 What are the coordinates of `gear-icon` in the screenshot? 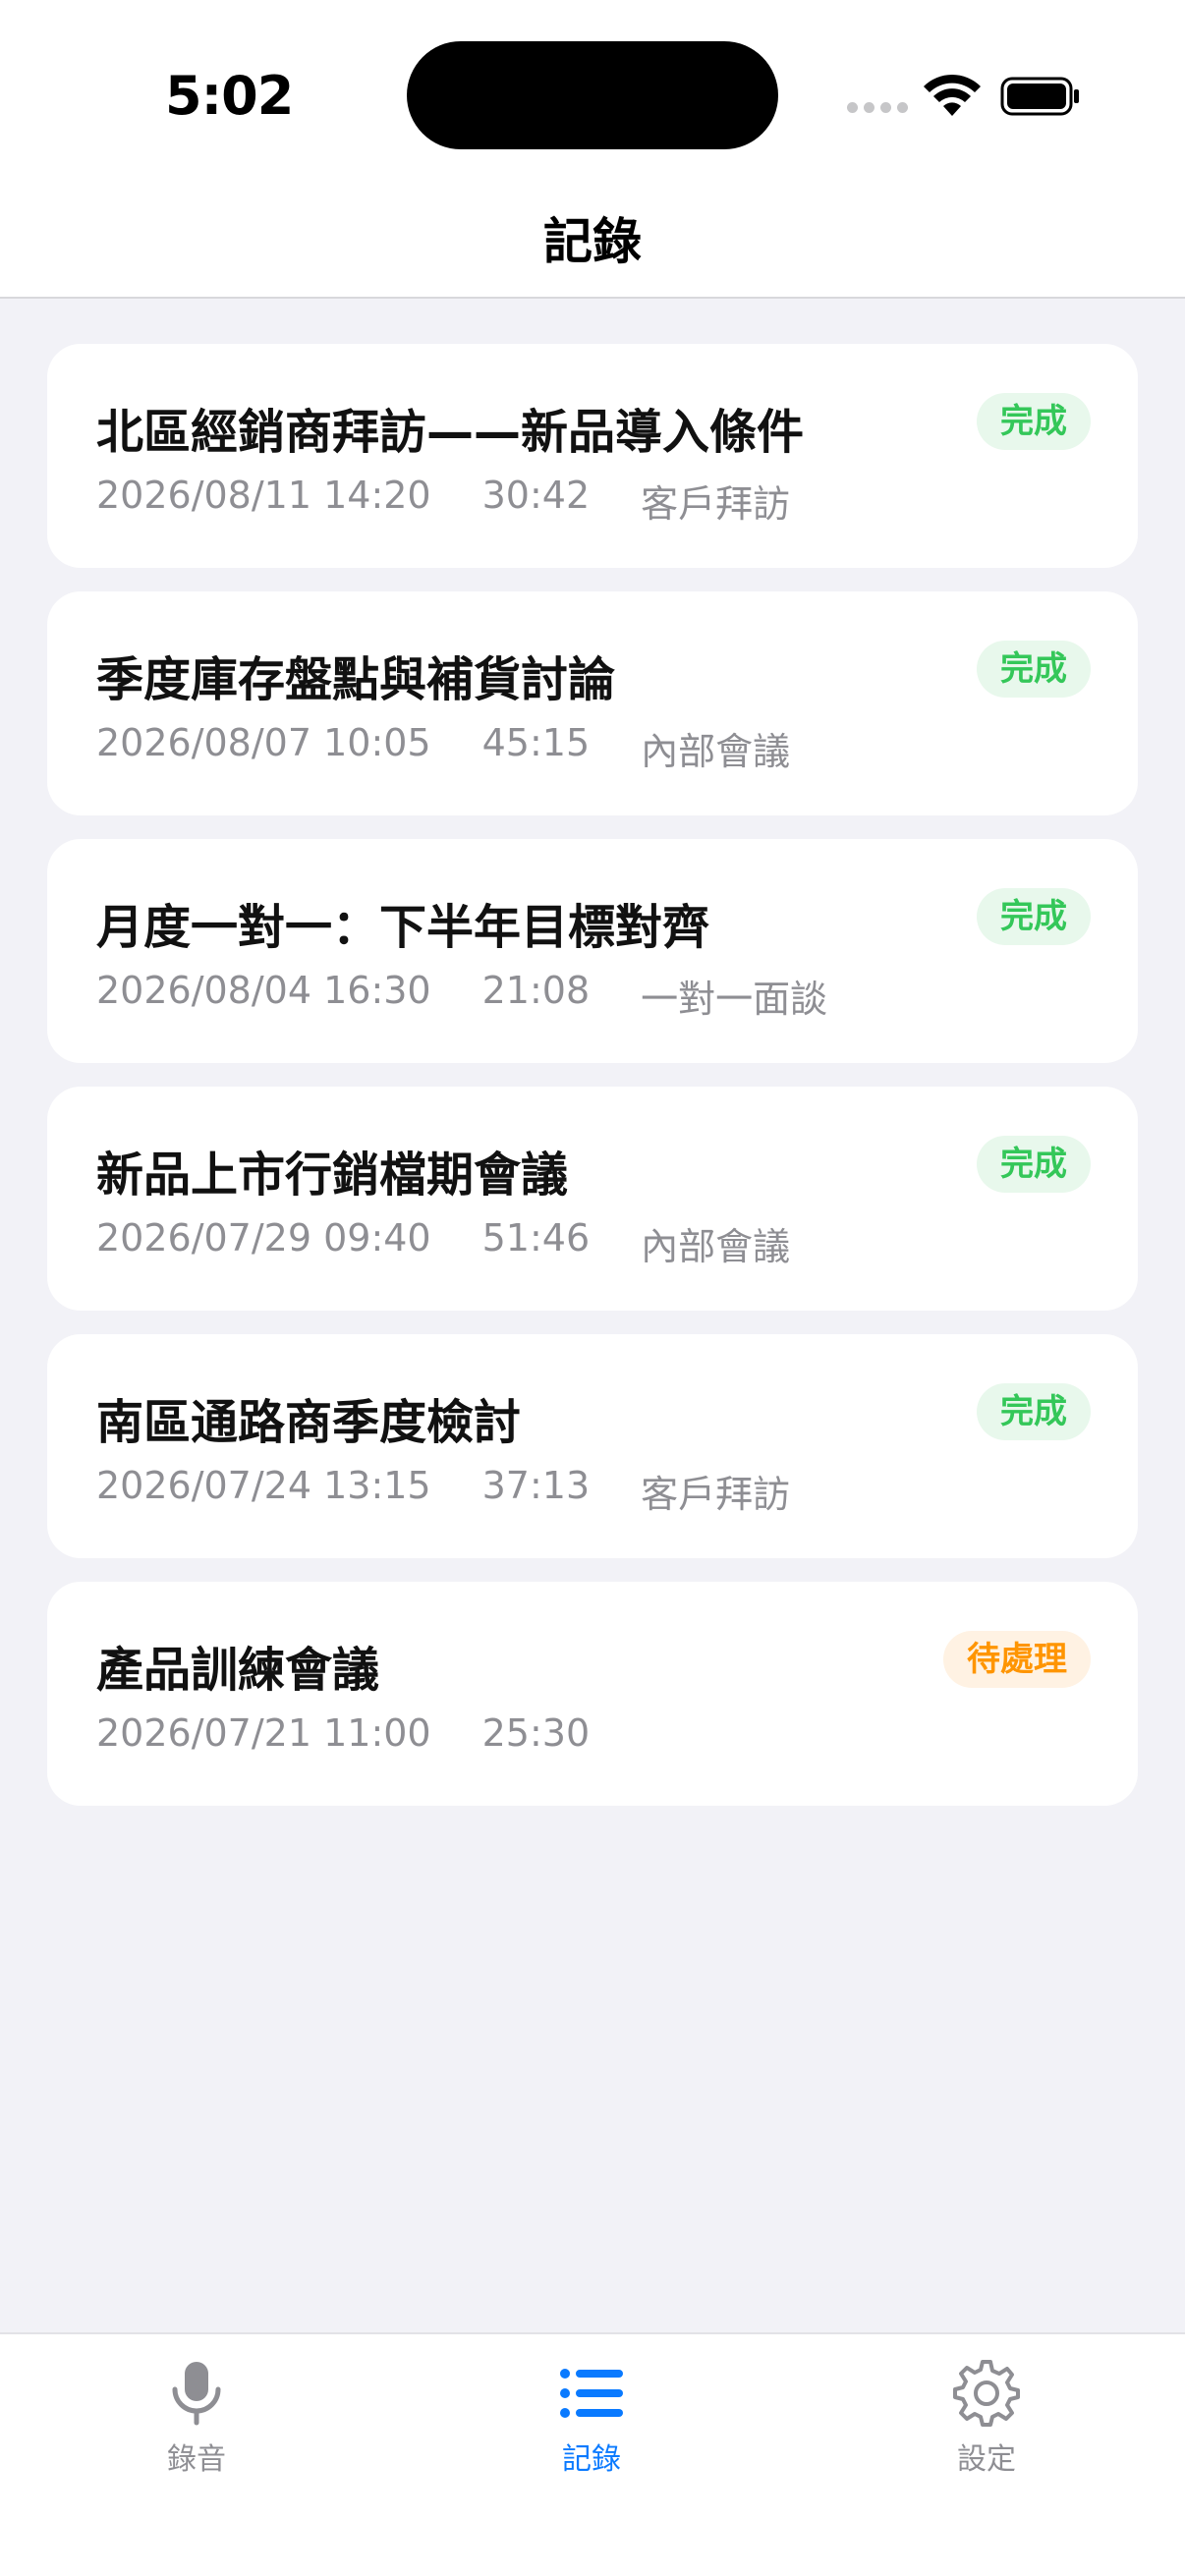 It's located at (987, 2393).